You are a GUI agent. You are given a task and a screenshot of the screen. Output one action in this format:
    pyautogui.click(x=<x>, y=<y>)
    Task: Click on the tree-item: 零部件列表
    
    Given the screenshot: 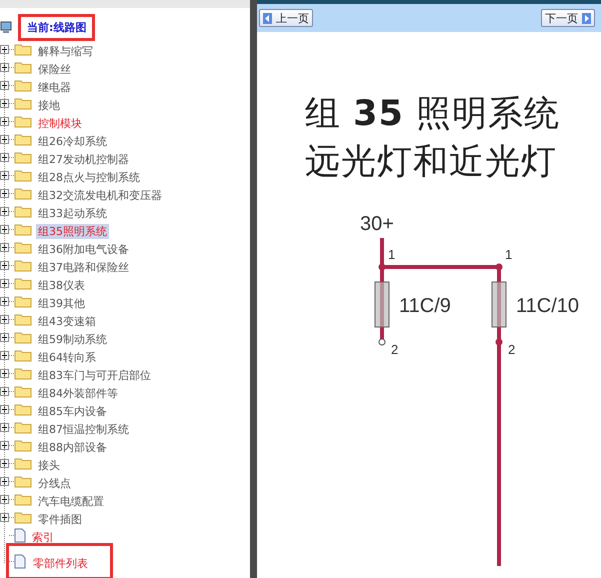 What is the action you would take?
    pyautogui.click(x=60, y=563)
    